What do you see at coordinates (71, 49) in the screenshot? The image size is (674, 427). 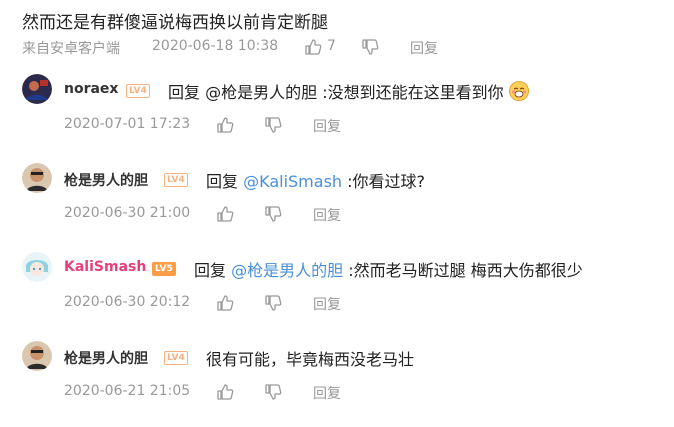 I see `source-label: 来自安卓客户端` at bounding box center [71, 49].